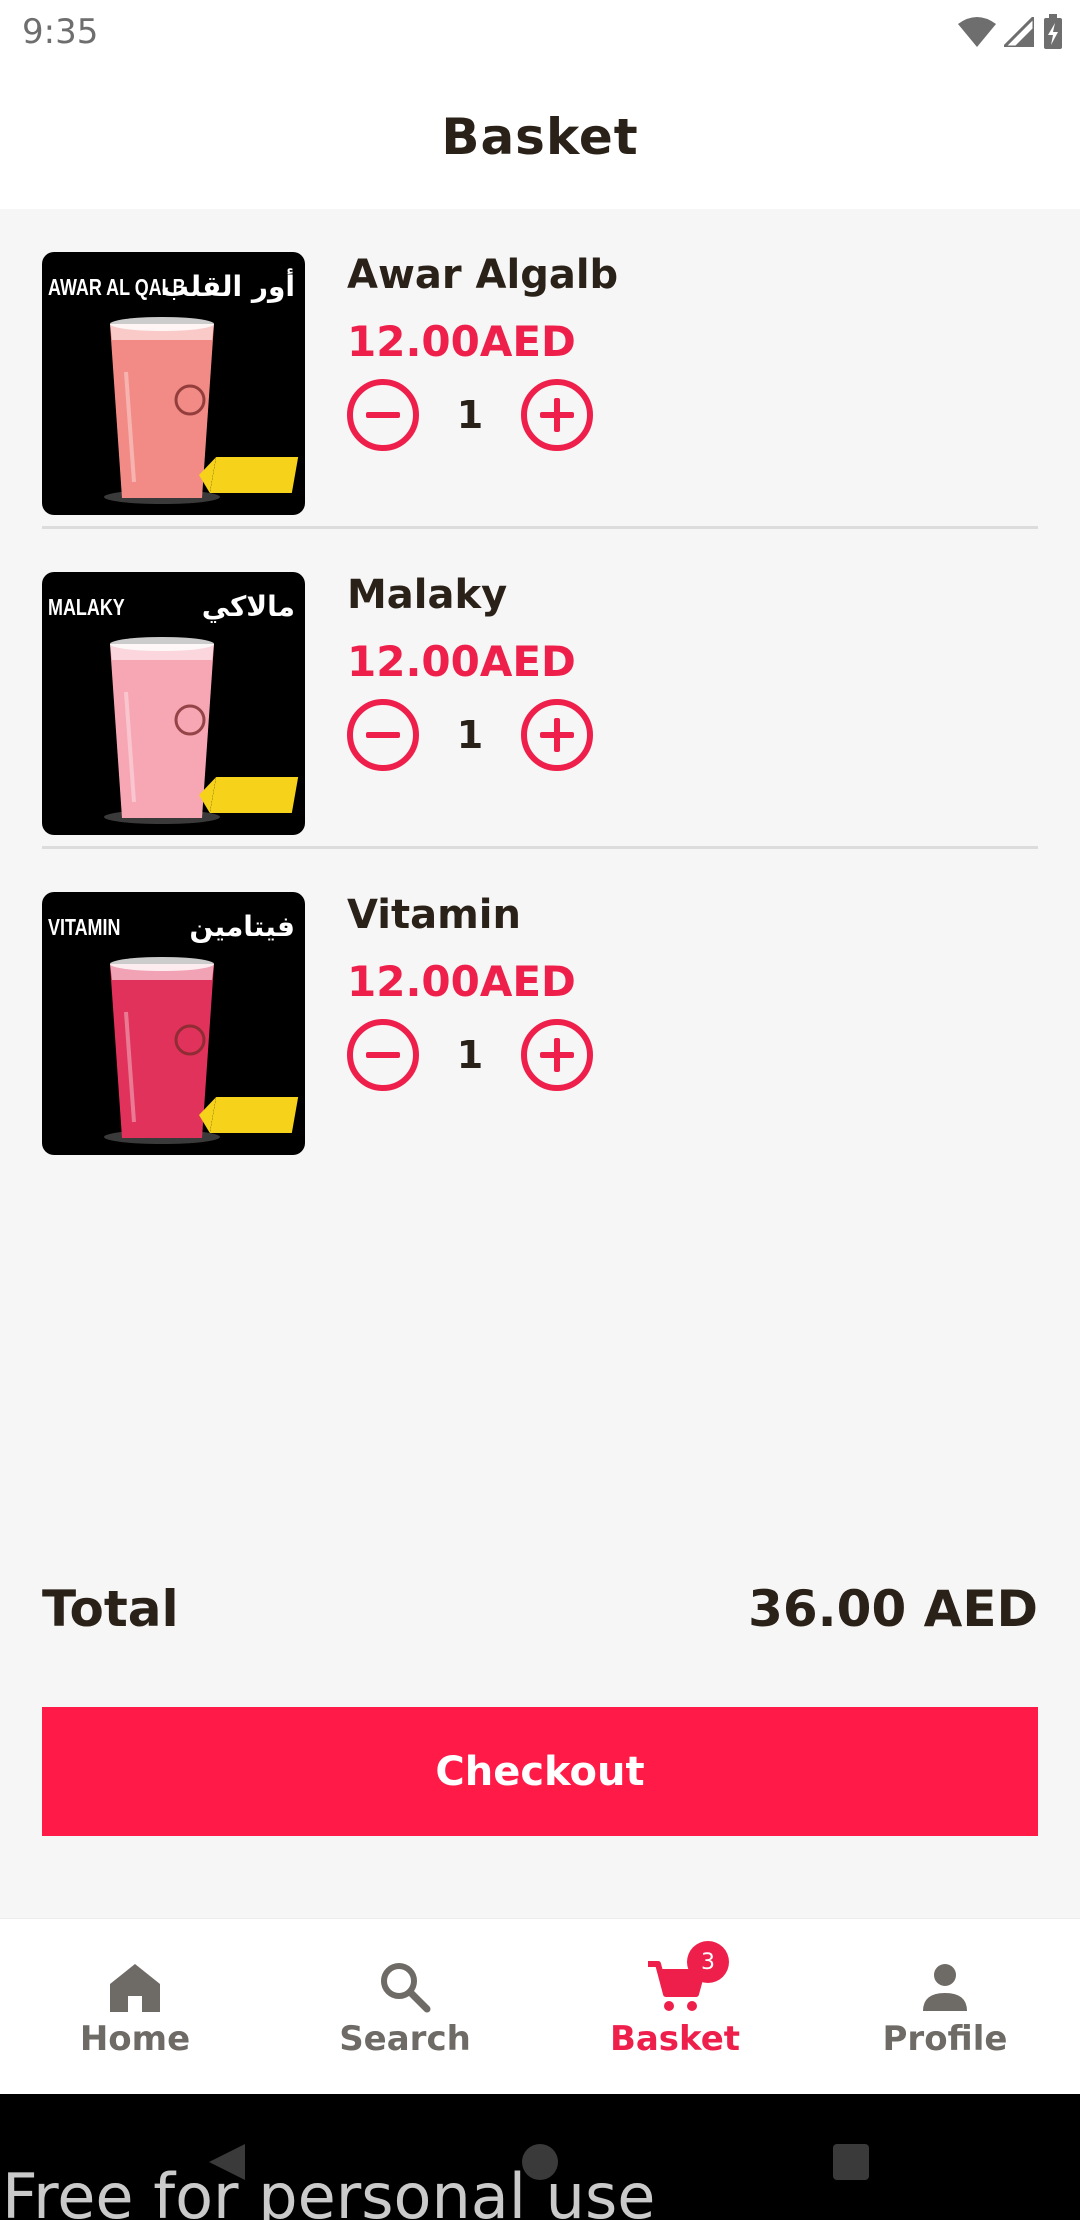  Describe the element at coordinates (483, 275) in the screenshot. I see `item-name: Awar Algalb` at that location.